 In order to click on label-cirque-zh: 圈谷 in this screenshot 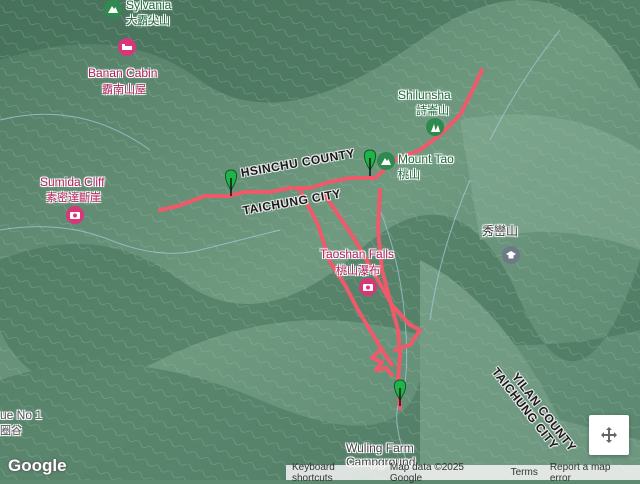, I will do `click(11, 431)`.